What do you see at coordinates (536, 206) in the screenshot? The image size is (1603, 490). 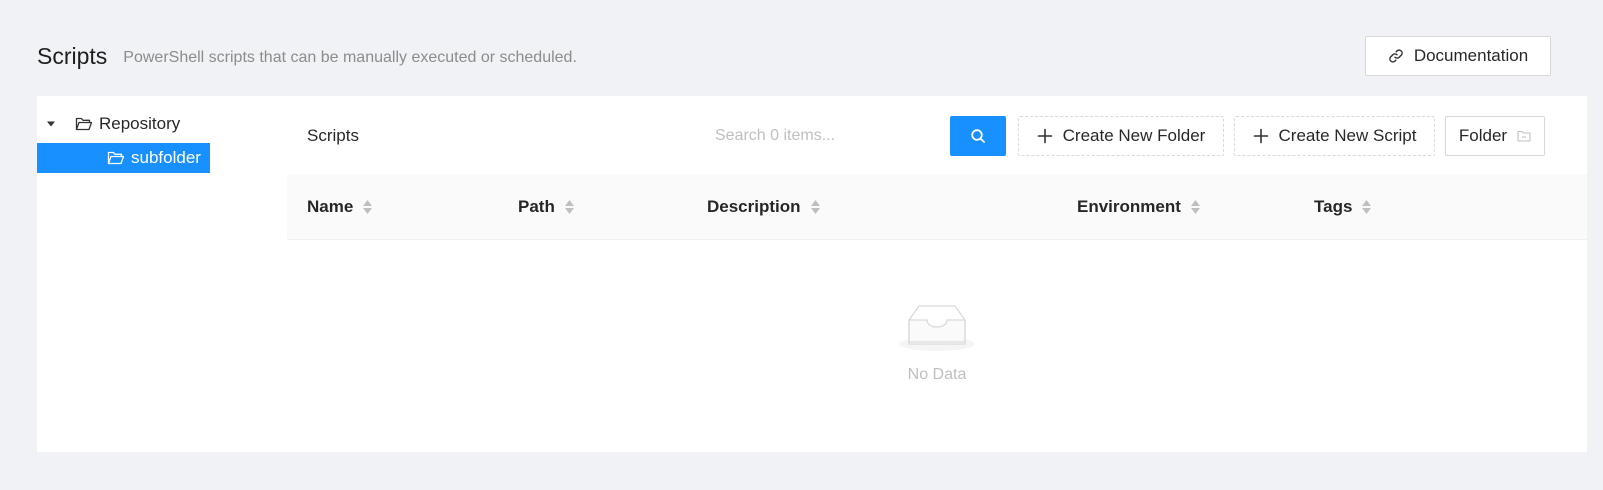 I see `column-label: Path` at bounding box center [536, 206].